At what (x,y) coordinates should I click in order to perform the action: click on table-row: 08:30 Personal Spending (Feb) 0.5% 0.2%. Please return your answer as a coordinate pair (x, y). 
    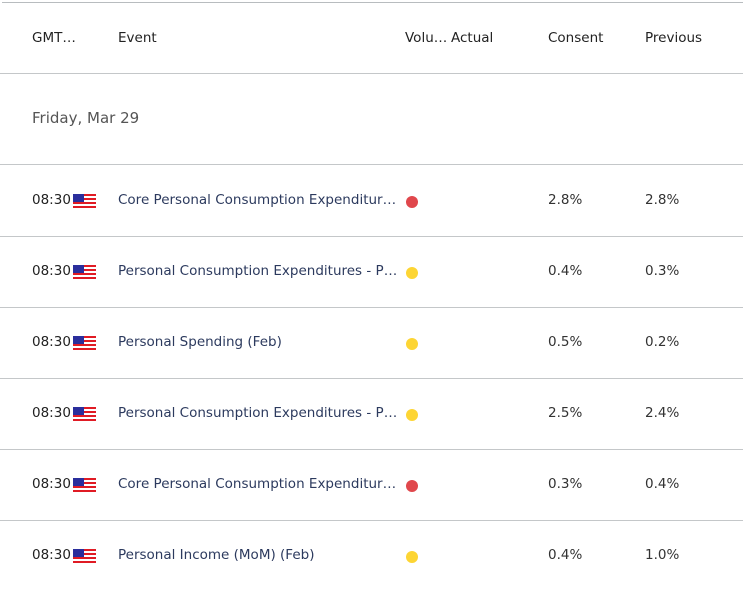
    Looking at the image, I should click on (371, 343).